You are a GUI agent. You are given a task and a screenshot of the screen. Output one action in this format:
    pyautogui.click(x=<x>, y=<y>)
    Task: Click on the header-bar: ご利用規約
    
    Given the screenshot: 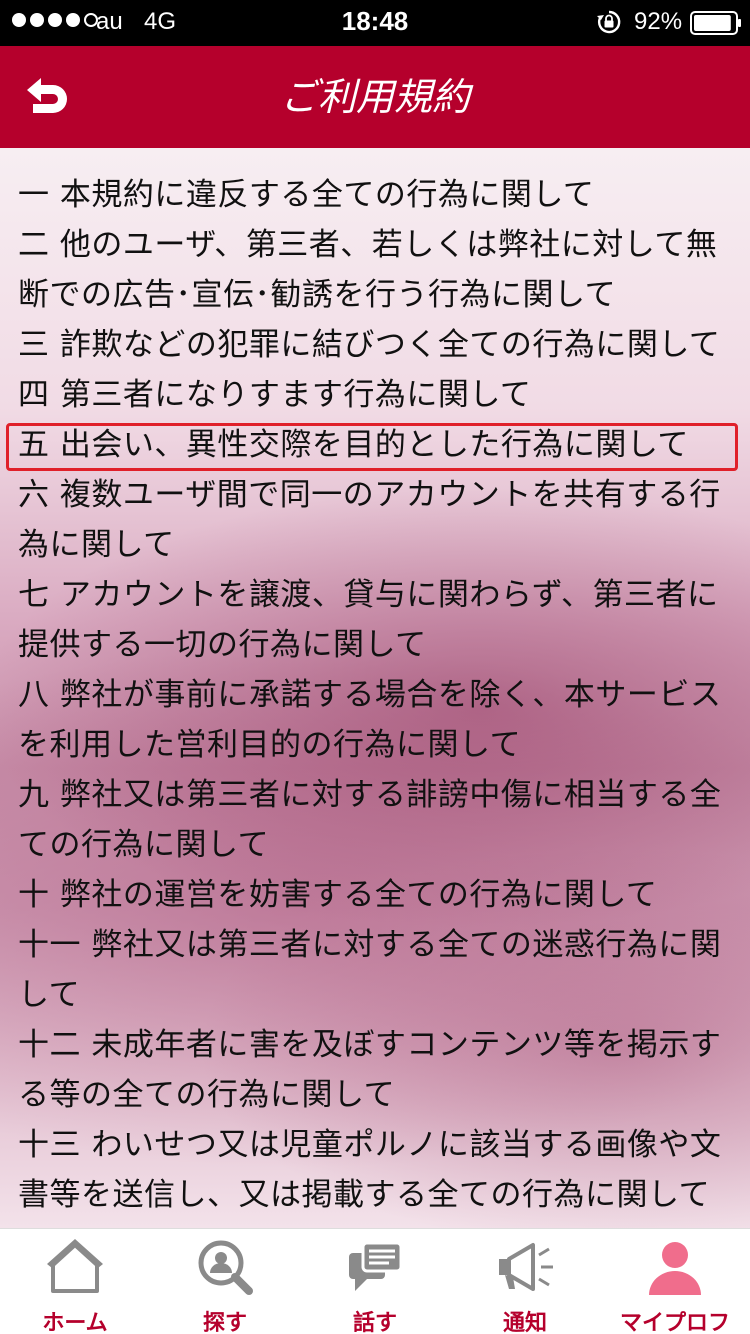 What is the action you would take?
    pyautogui.click(x=375, y=97)
    